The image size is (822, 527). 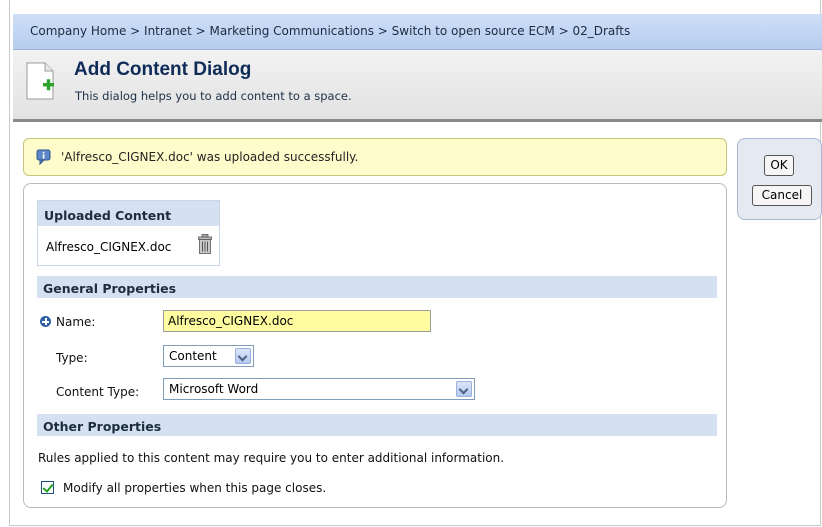 I want to click on dialog-title: Add Content Dialog, so click(x=163, y=69).